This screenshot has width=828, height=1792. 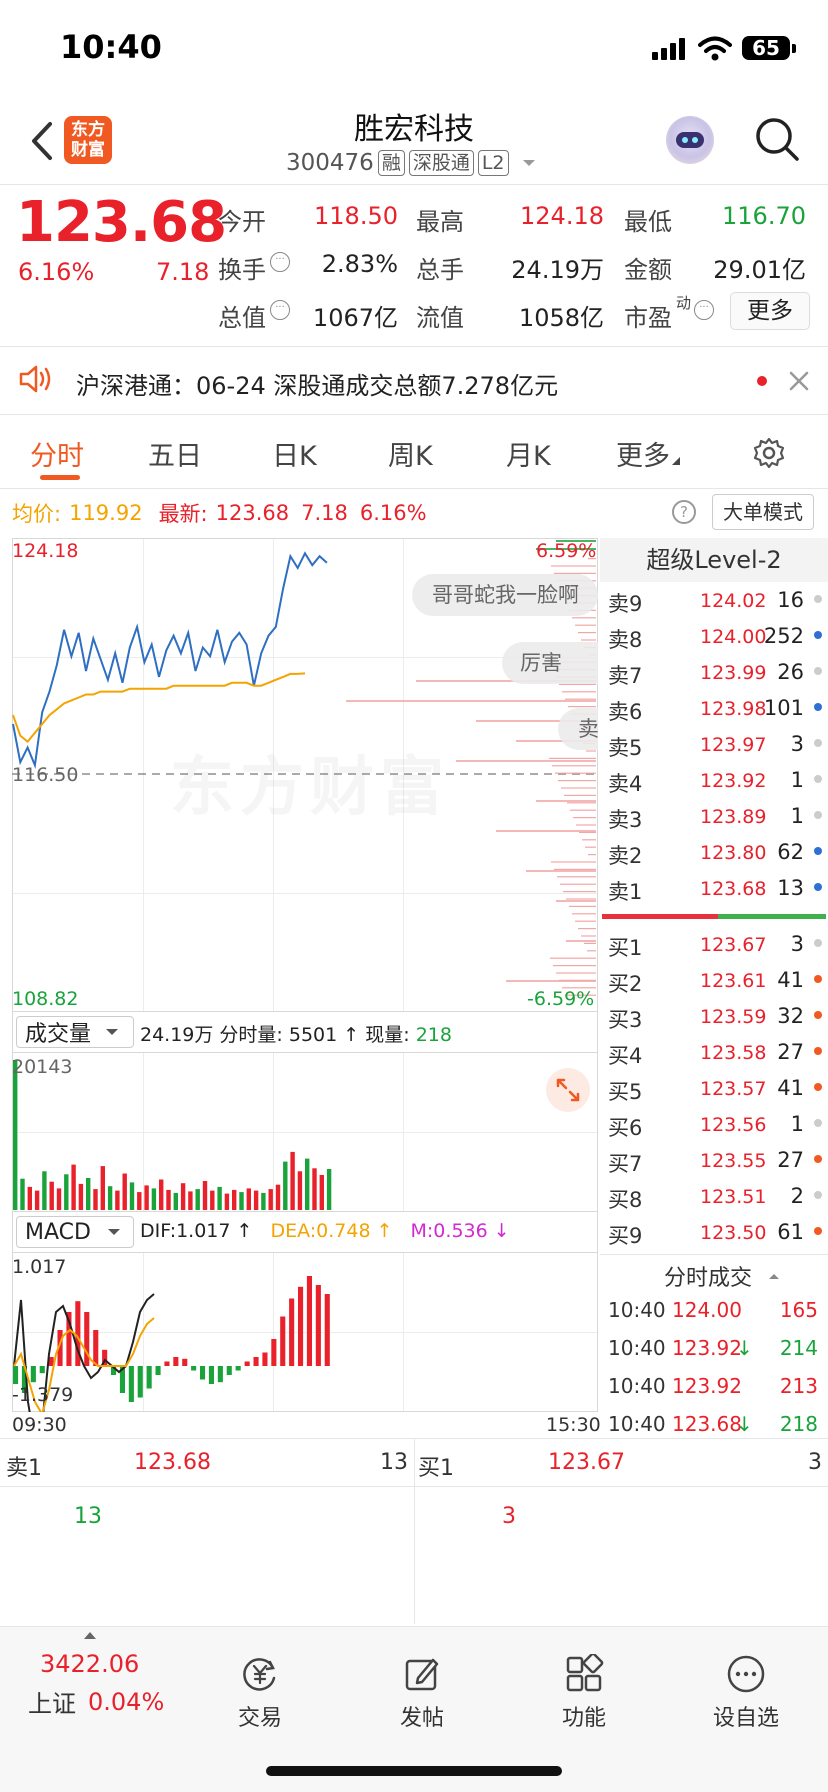 I want to click on bid-row: 买7 123.55 27, so click(x=714, y=1160).